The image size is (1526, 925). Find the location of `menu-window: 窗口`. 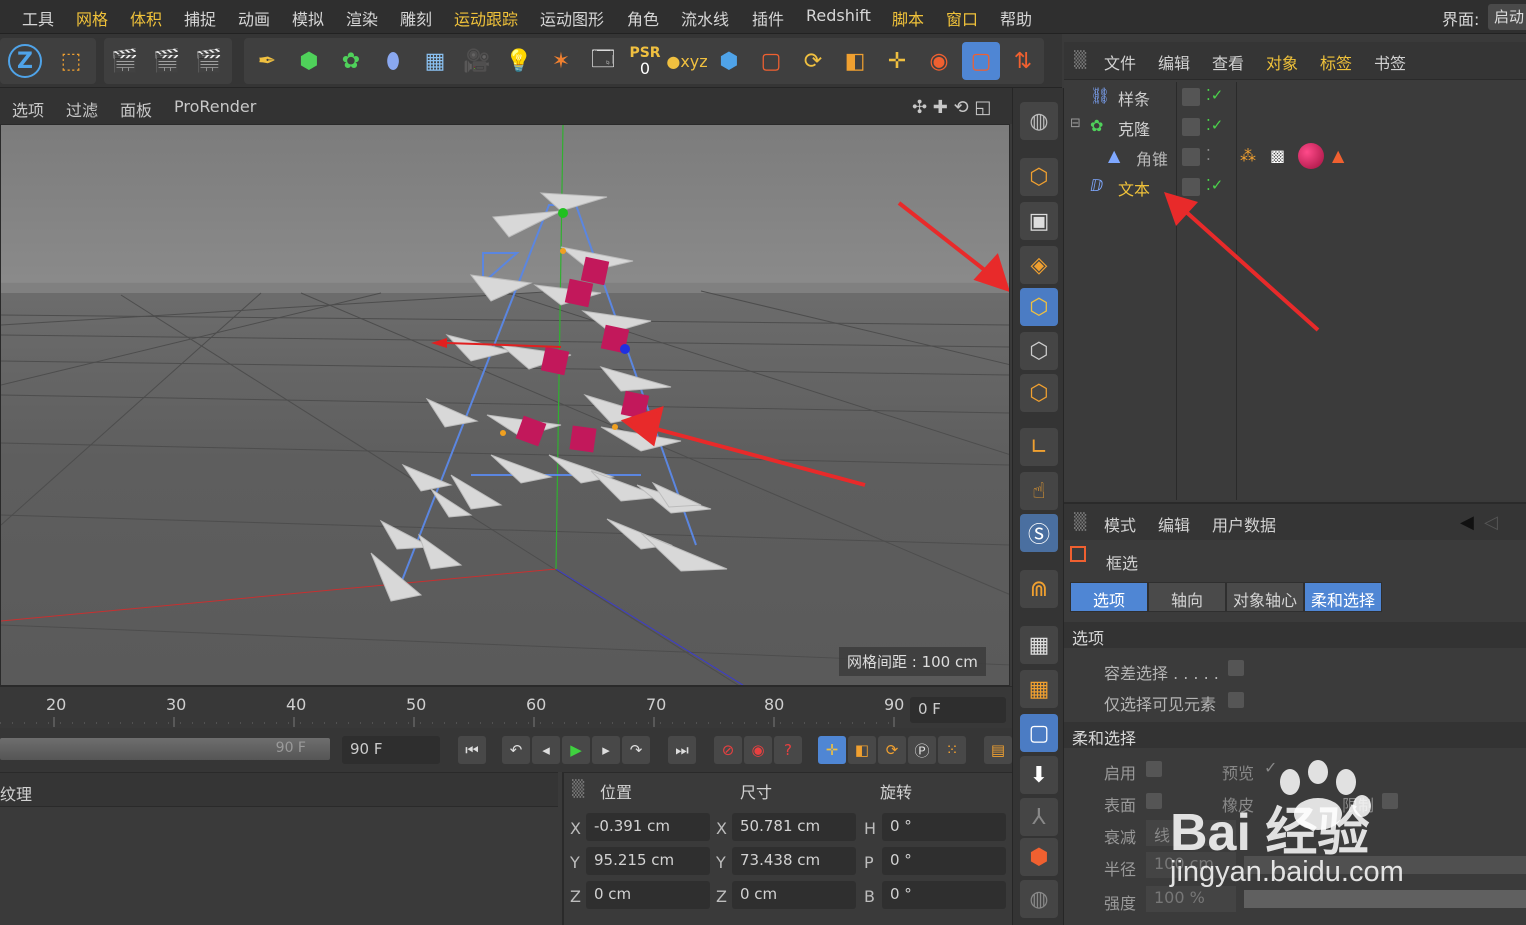

menu-window: 窗口 is located at coordinates (962, 18).